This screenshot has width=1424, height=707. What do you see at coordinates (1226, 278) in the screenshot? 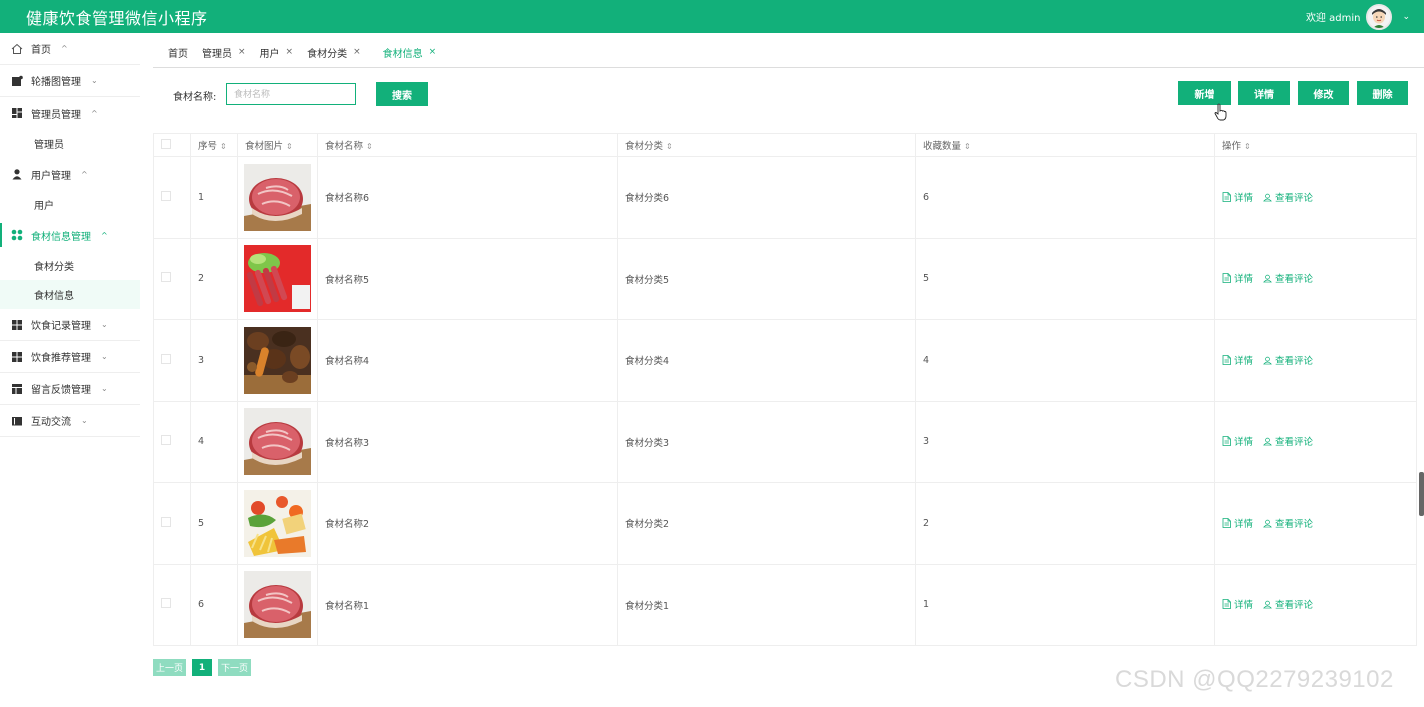
I see `document-icon` at bounding box center [1226, 278].